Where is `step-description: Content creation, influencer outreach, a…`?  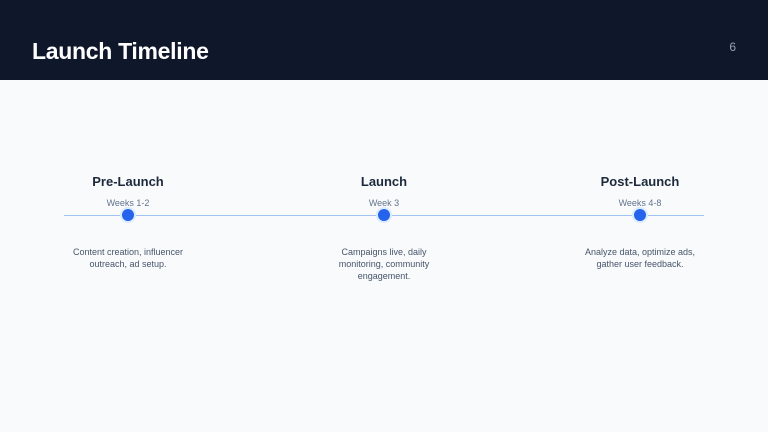
step-description: Content creation, influencer outreach, a… is located at coordinates (128, 258).